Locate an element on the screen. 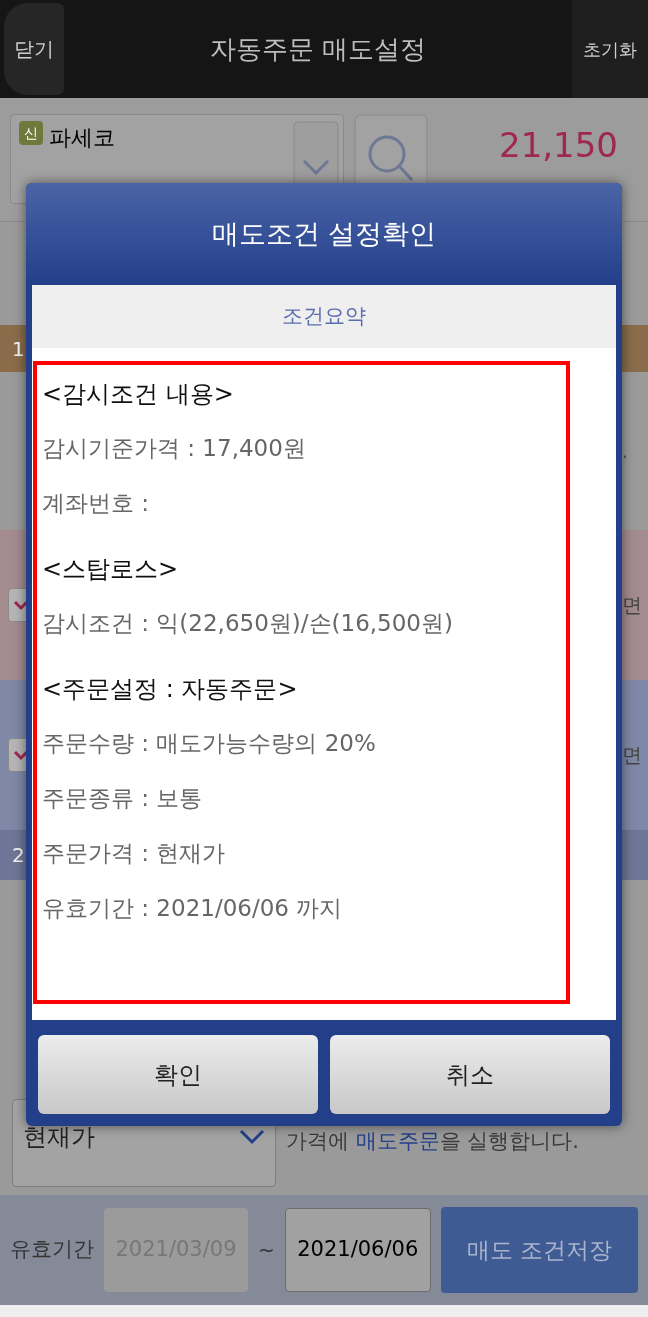  stock-name: 파세코 is located at coordinates (82, 138).